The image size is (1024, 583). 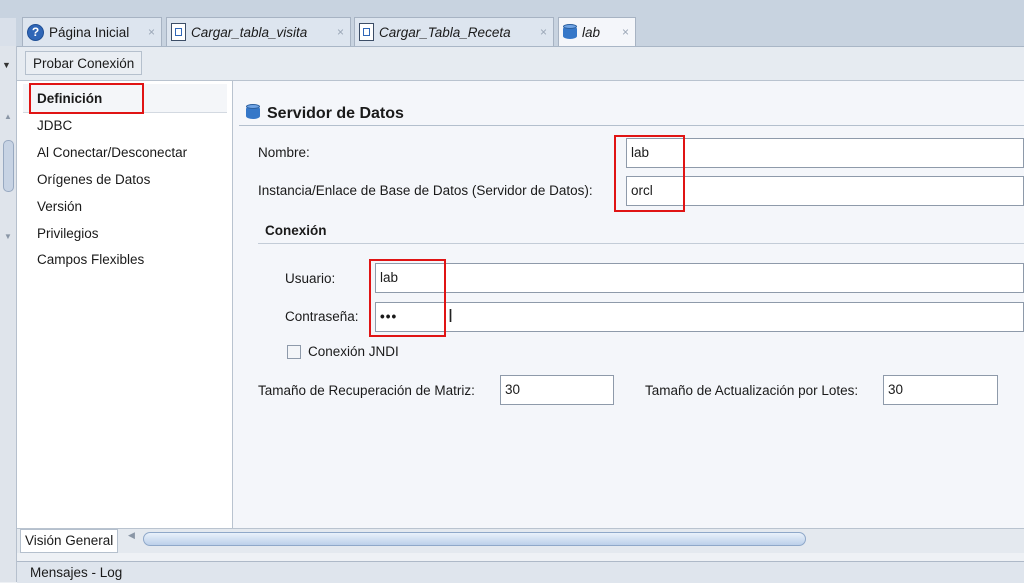 I want to click on nav-item-origenes-datos: Orígenes de Datos, so click(x=93, y=179).